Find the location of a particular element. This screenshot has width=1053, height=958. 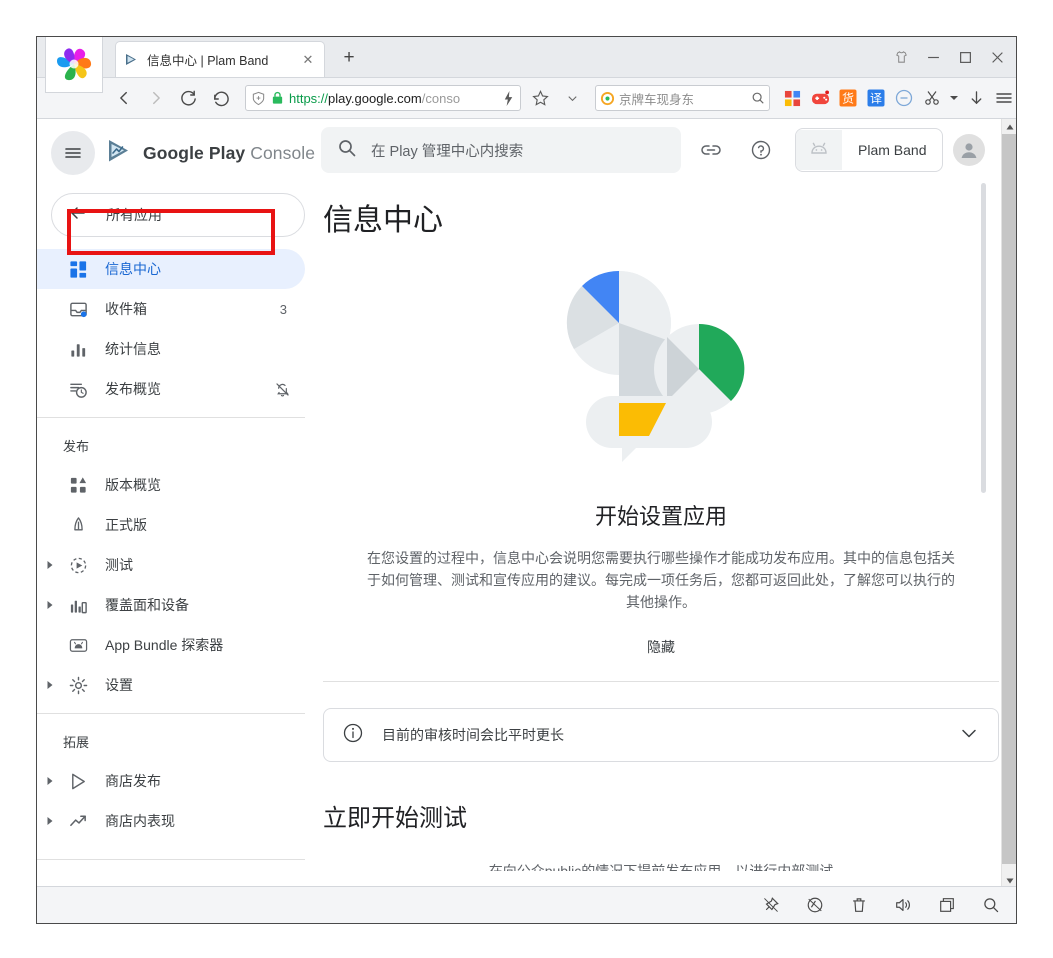

console-search-placeholder: 在 Play 管理中心内搜索 is located at coordinates (447, 151).